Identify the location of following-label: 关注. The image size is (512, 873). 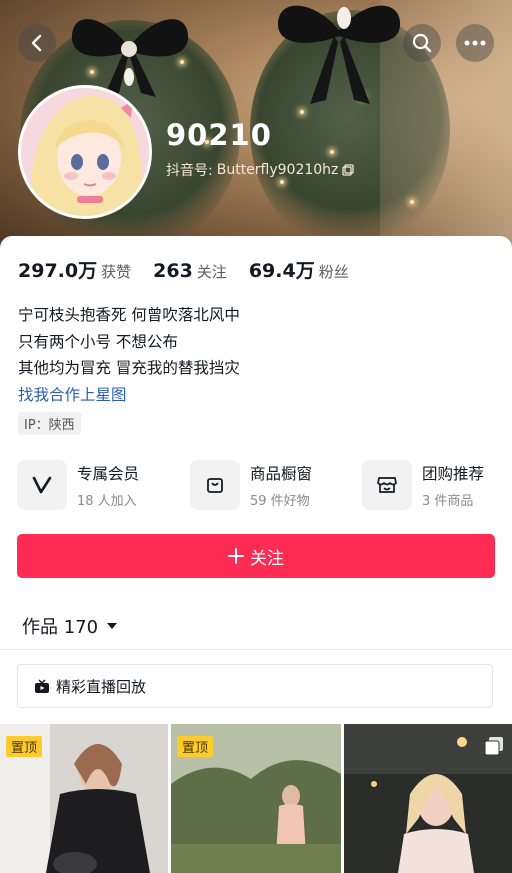
(212, 271).